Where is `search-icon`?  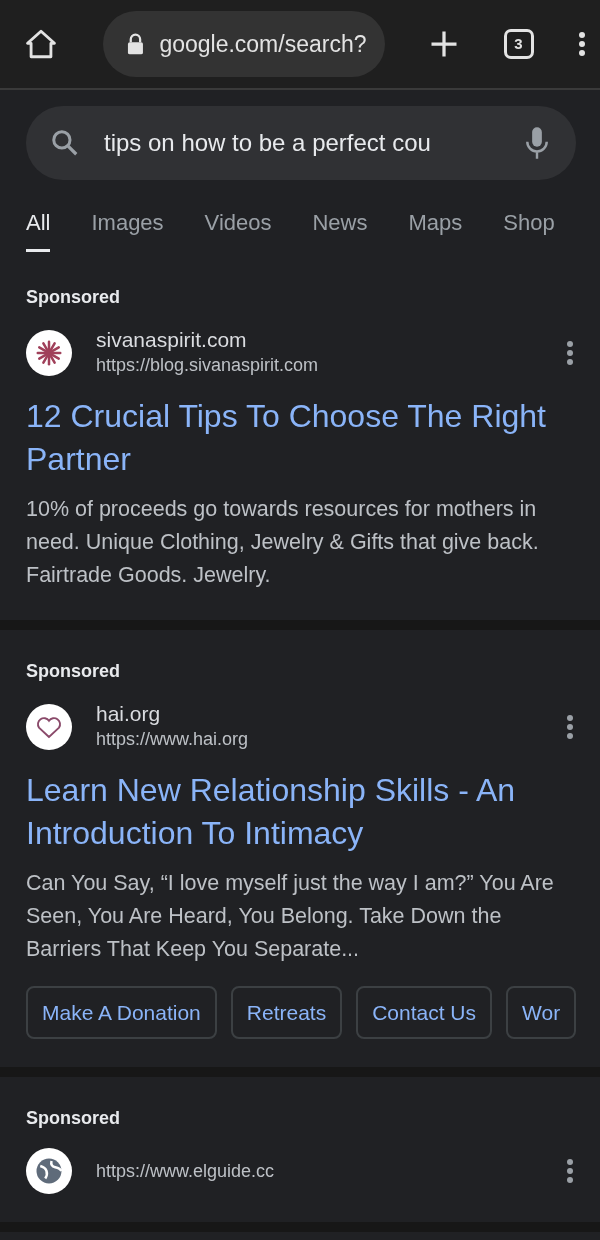 search-icon is located at coordinates (65, 143).